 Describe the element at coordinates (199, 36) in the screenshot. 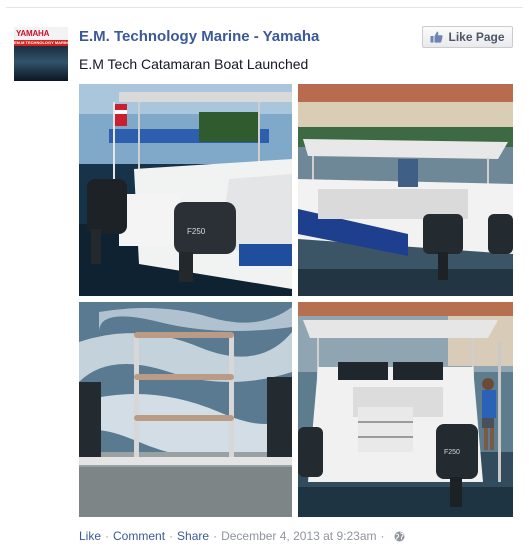

I see `page-name-link: E.M. Technology Marine - Yamaha` at that location.